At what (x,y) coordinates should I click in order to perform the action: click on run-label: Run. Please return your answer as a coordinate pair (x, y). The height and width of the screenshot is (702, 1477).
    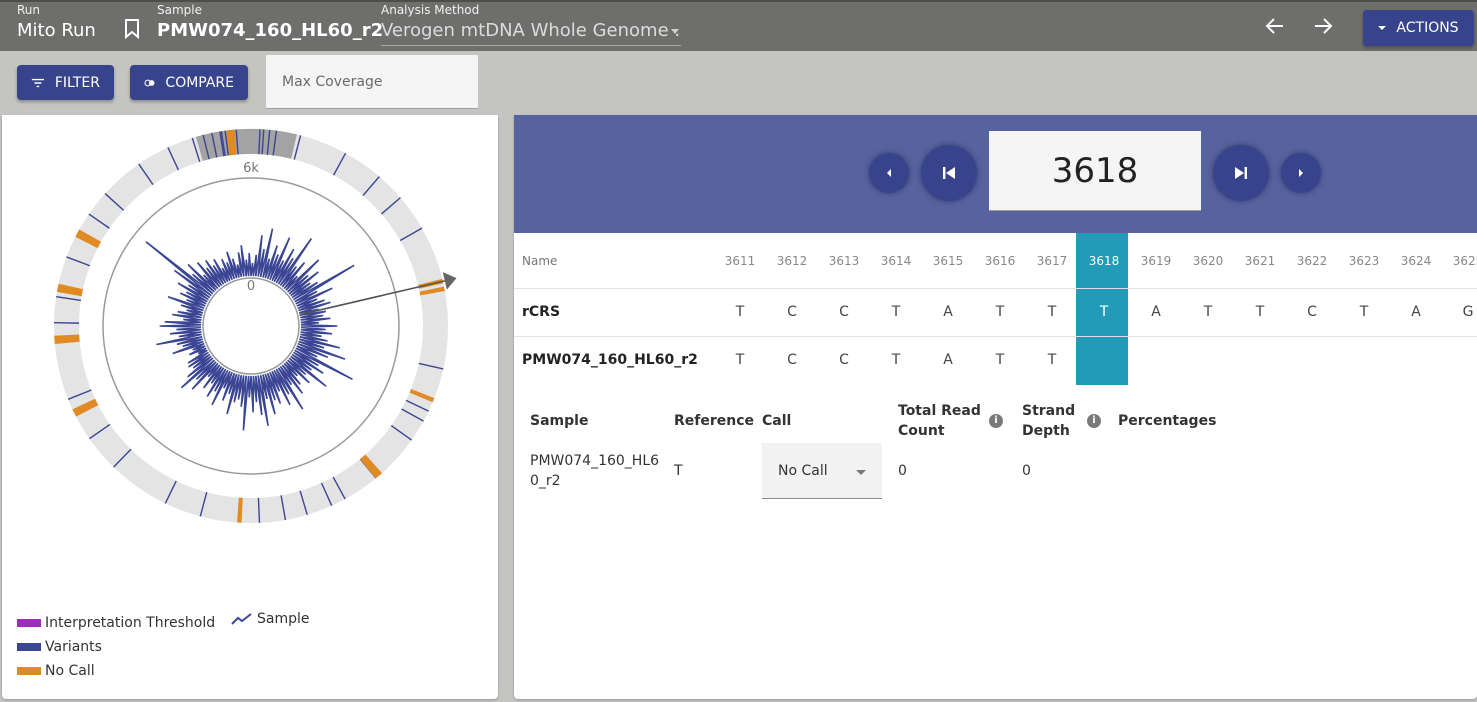
    Looking at the image, I should click on (29, 10).